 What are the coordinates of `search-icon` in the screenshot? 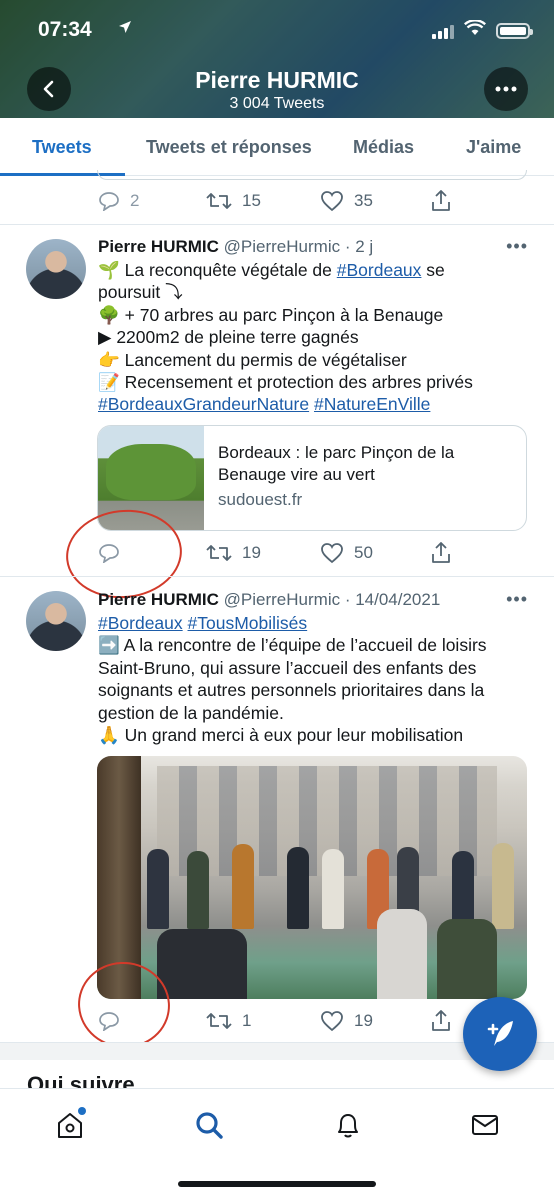 It's located at (209, 1125).